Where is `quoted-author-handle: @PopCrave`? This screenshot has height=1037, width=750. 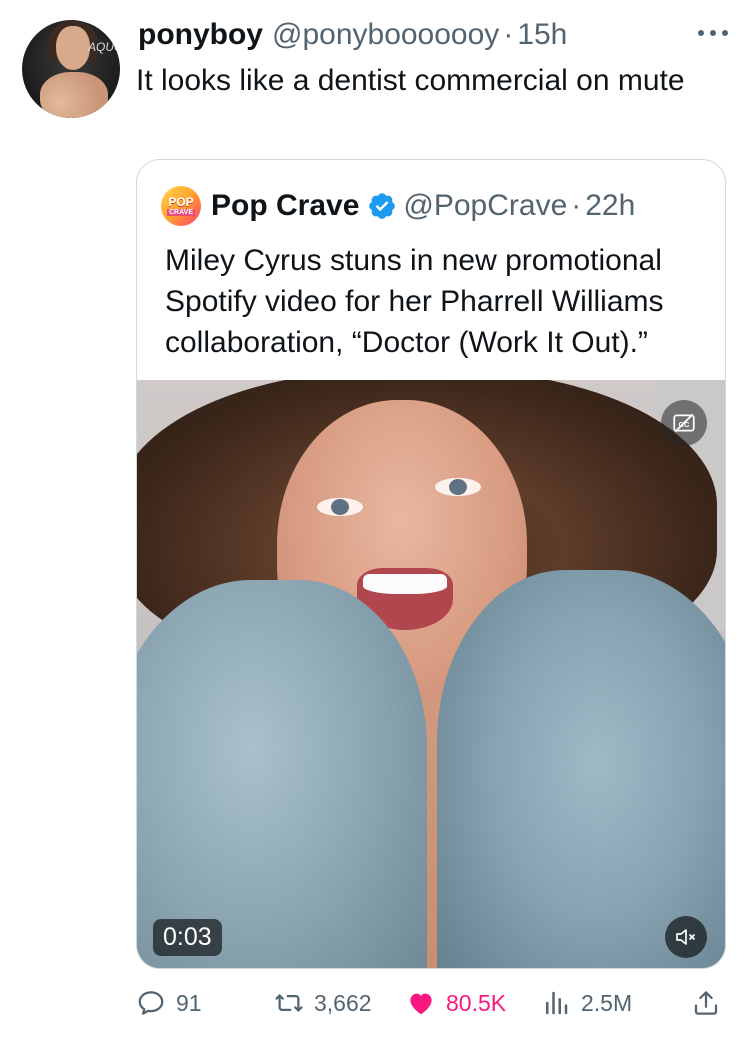 quoted-author-handle: @PopCrave is located at coordinates (485, 206).